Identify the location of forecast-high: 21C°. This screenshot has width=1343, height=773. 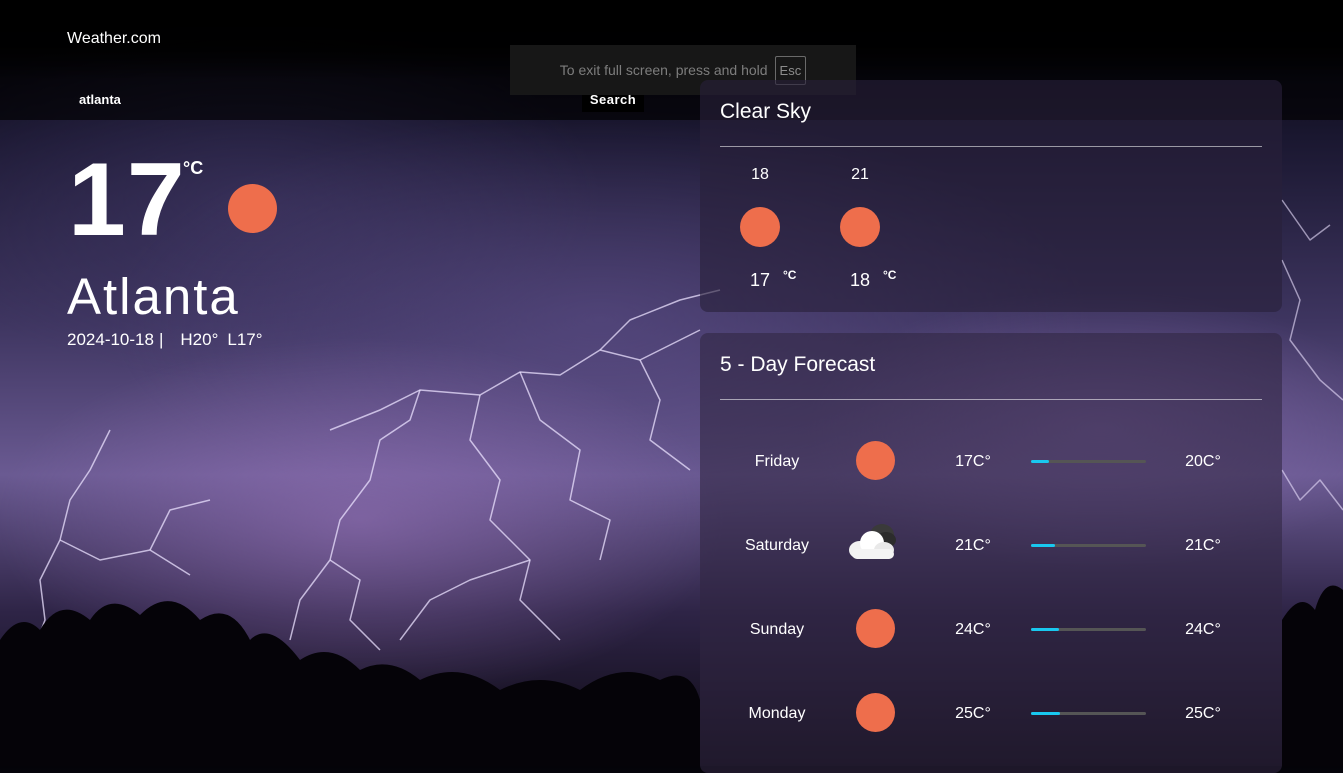
(1203, 545).